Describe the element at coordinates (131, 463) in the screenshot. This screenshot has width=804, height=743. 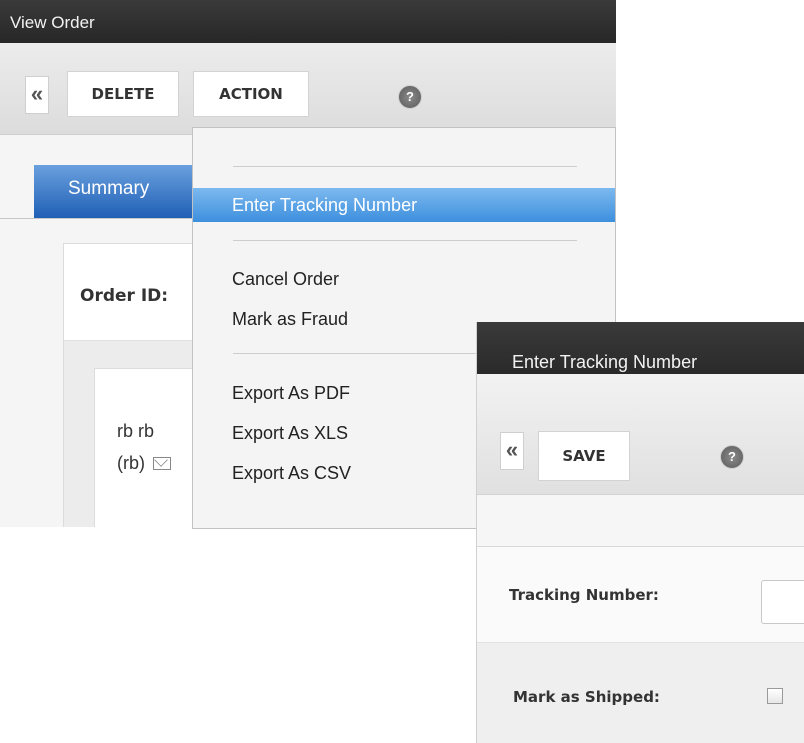
I see `customer-alias: (rb)` at that location.